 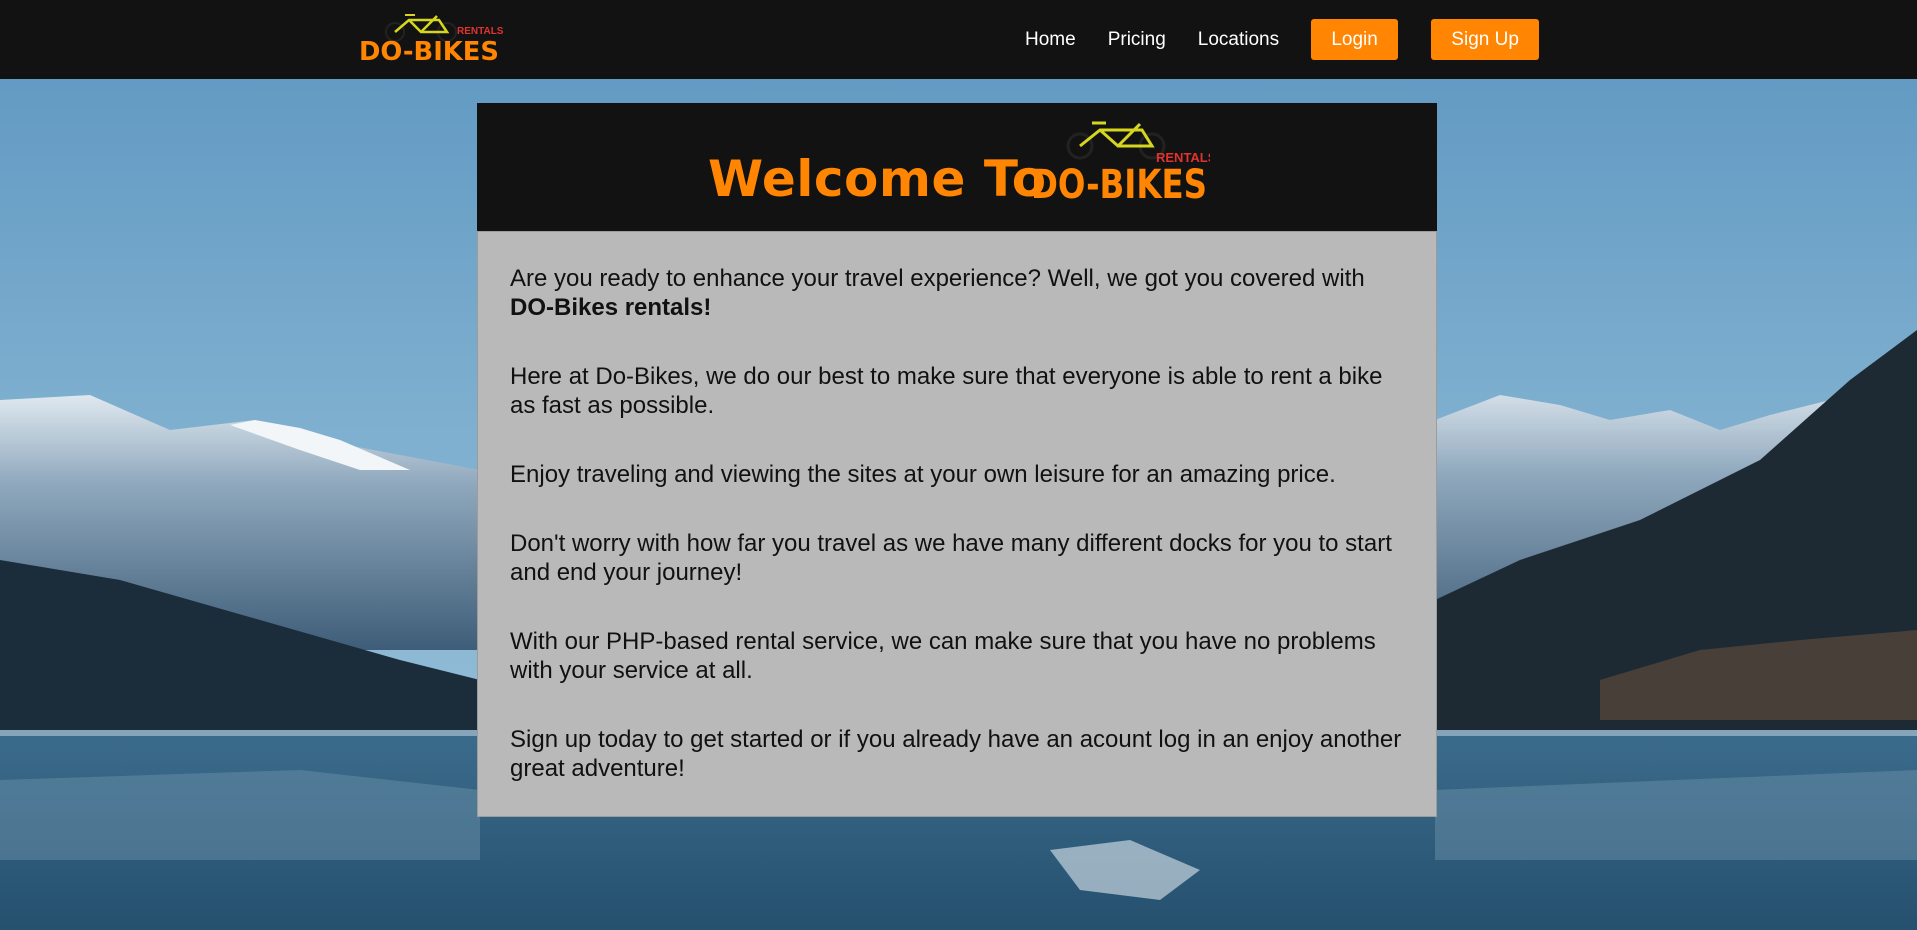 What do you see at coordinates (1485, 39) in the screenshot?
I see `signup-button: Sign Up` at bounding box center [1485, 39].